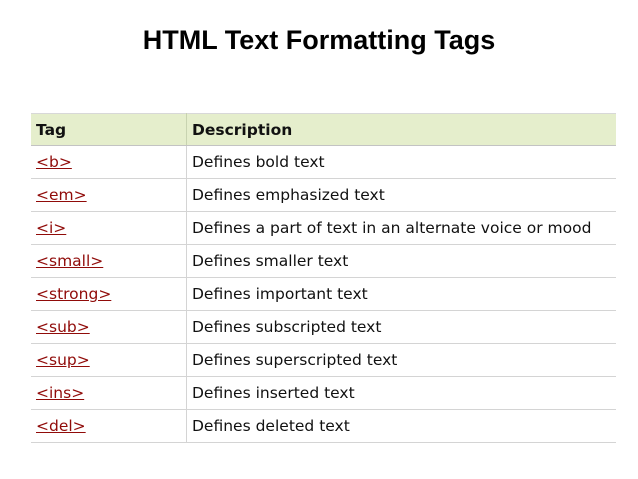 This screenshot has width=638, height=479. I want to click on tag-link-sub: <sub>, so click(63, 327).